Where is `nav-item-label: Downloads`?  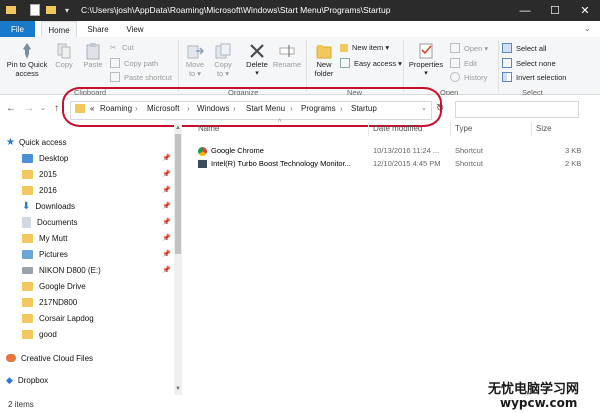 nav-item-label: Downloads is located at coordinates (55, 206).